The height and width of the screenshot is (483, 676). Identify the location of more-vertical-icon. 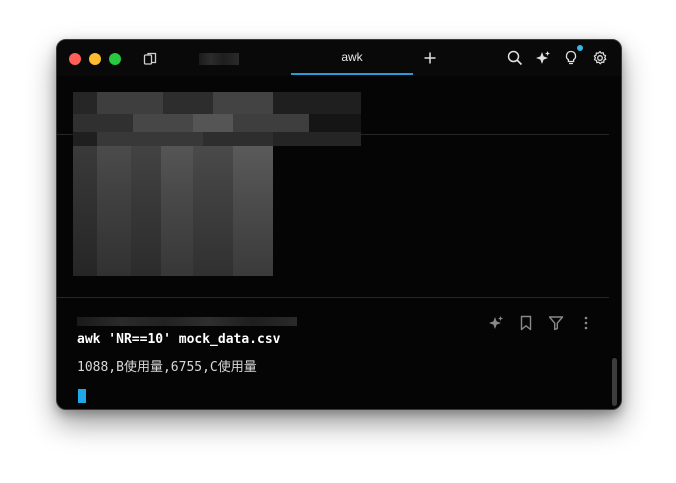
(586, 323).